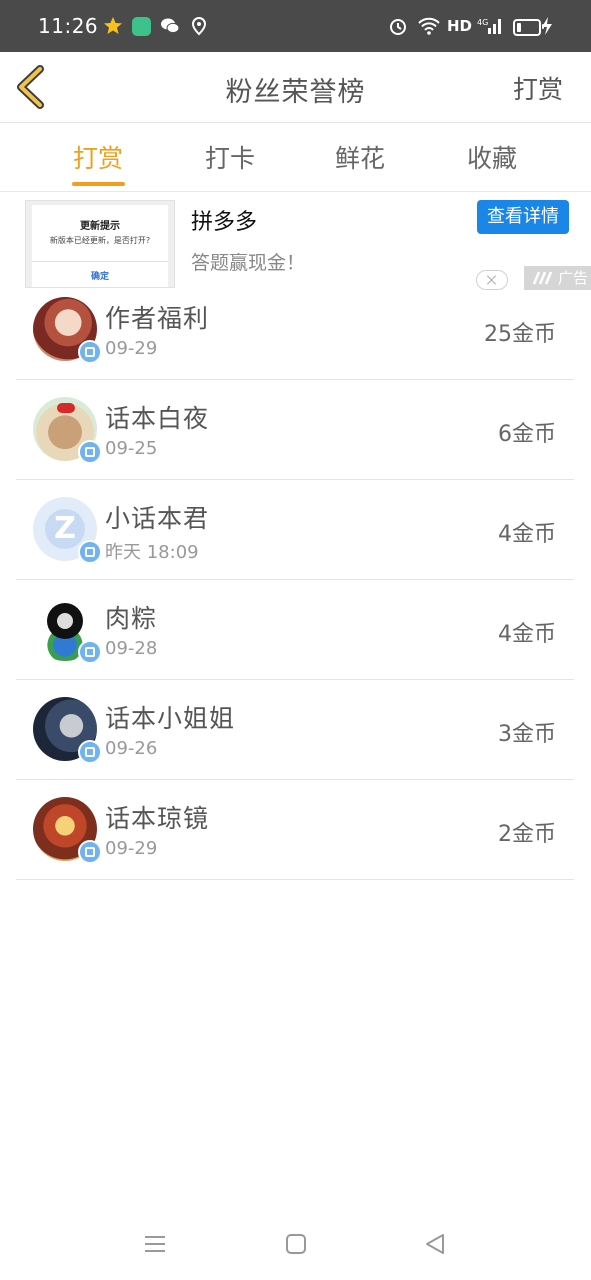 The width and height of the screenshot is (591, 1280). What do you see at coordinates (547, 26) in the screenshot?
I see `charging-icon` at bounding box center [547, 26].